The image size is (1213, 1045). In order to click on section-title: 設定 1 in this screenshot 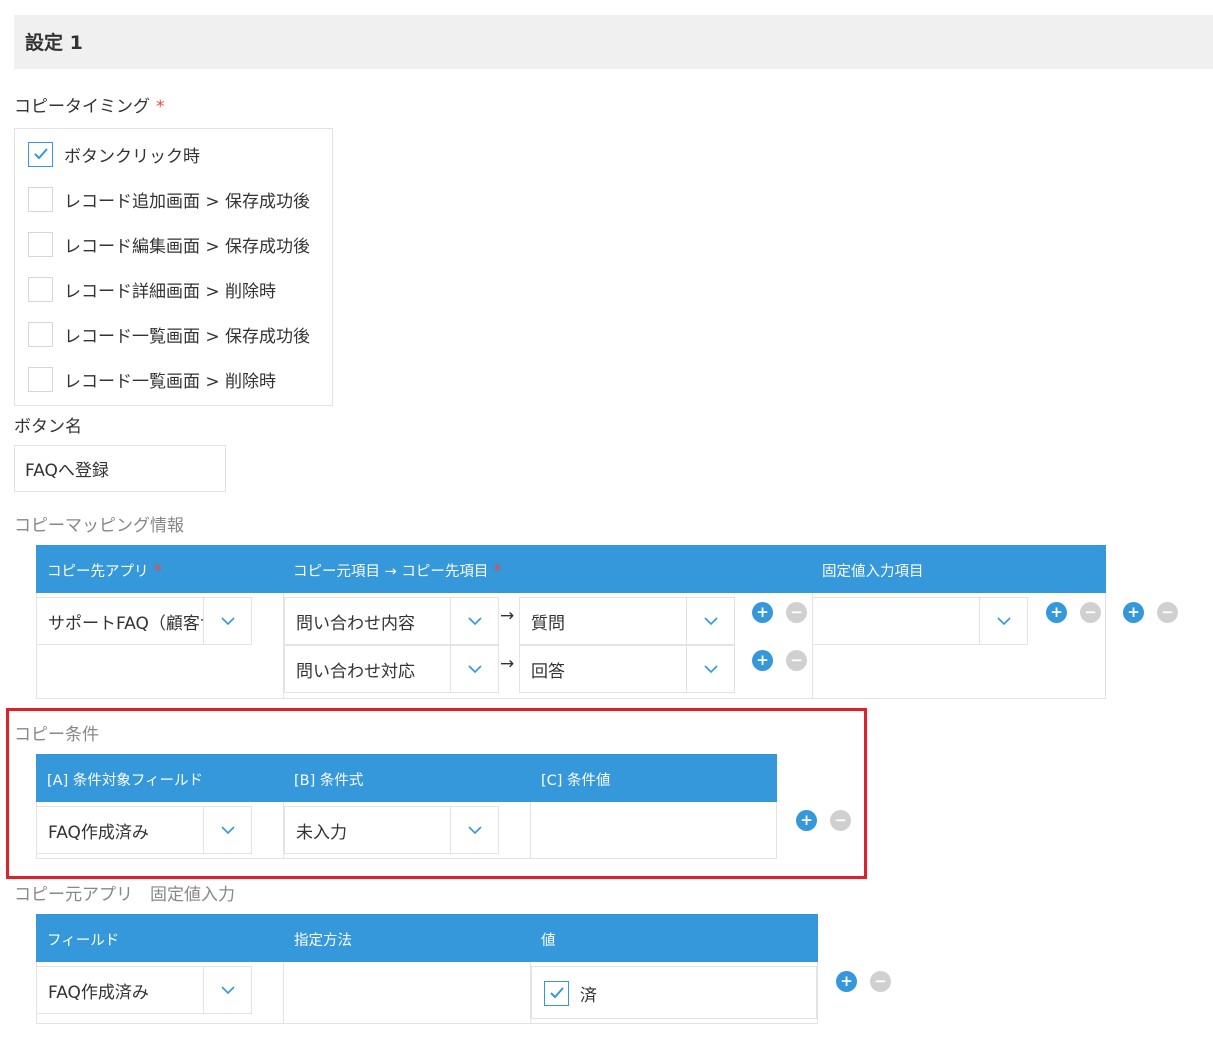, I will do `click(54, 43)`.